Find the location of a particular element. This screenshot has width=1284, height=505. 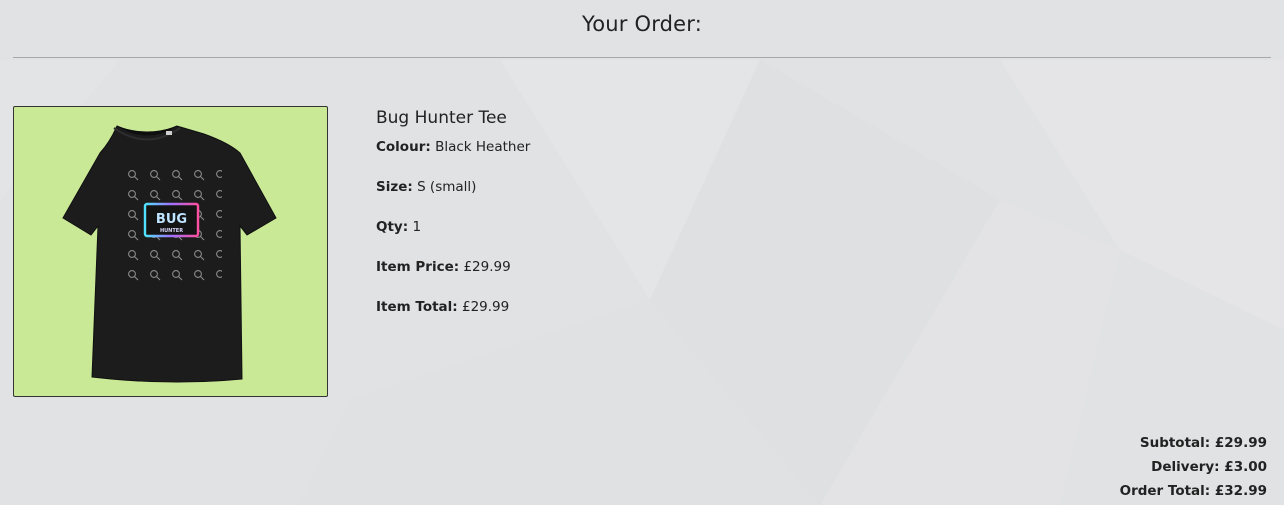

tshirt-image: BUG HUNTER is located at coordinates (169, 254).